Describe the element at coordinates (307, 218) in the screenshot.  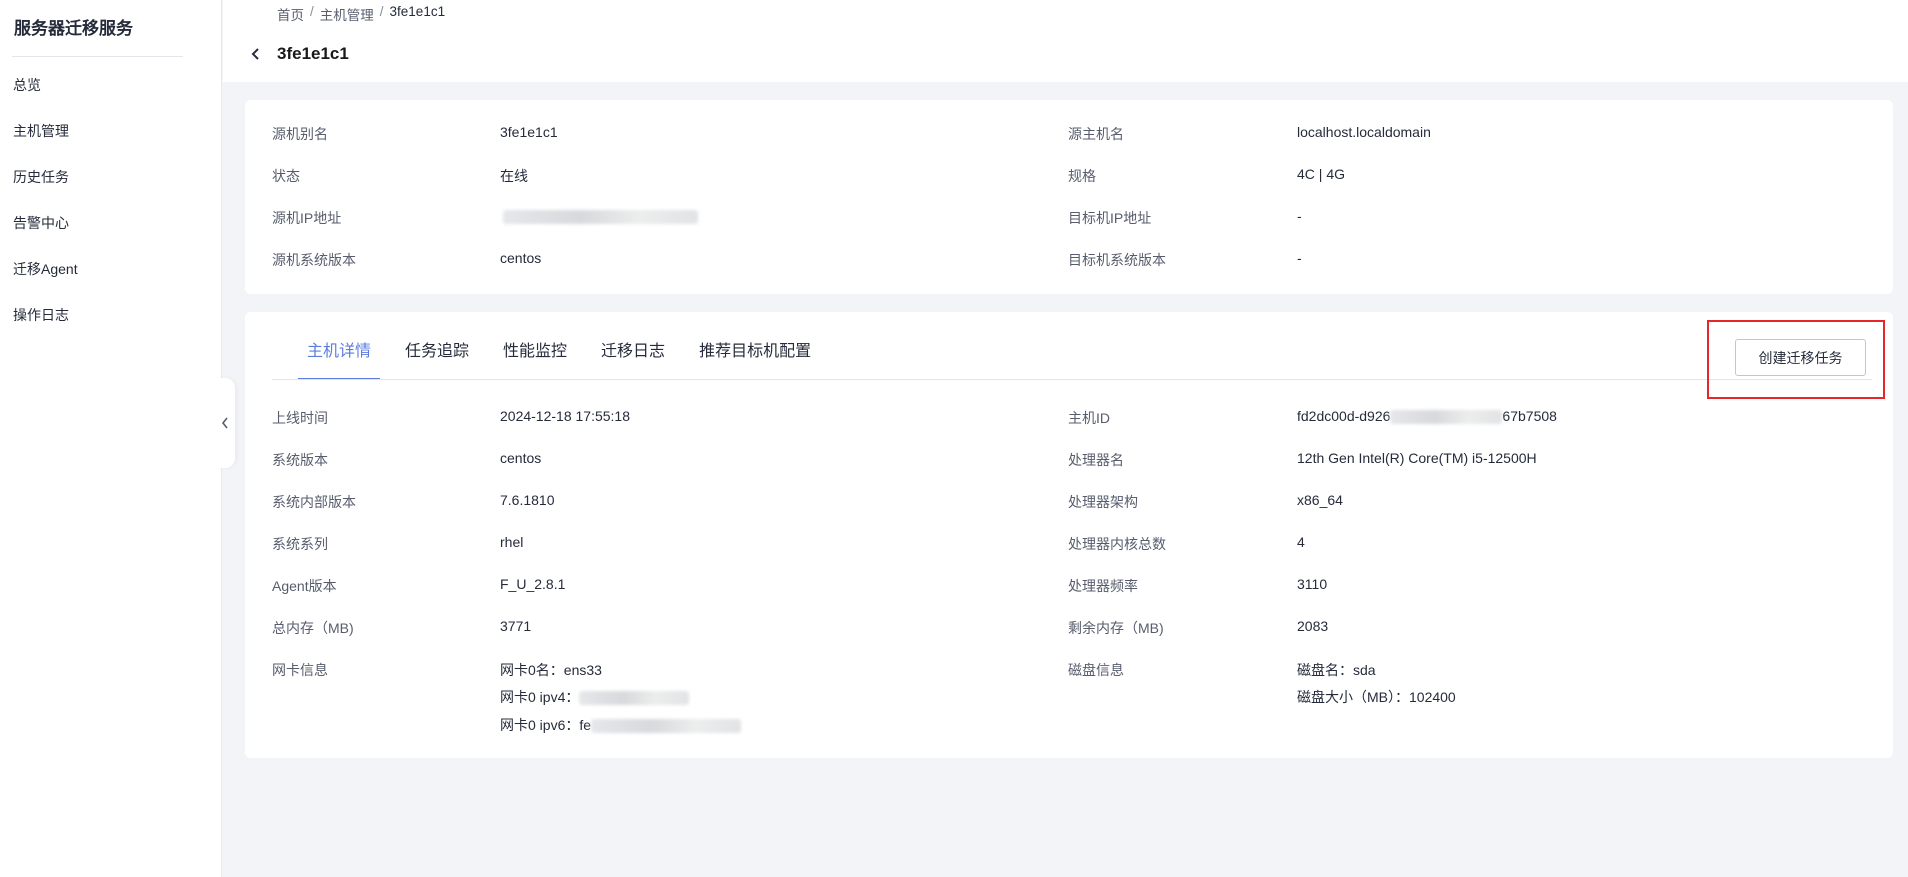
I see `source-ip-label: 源机IP地址` at that location.